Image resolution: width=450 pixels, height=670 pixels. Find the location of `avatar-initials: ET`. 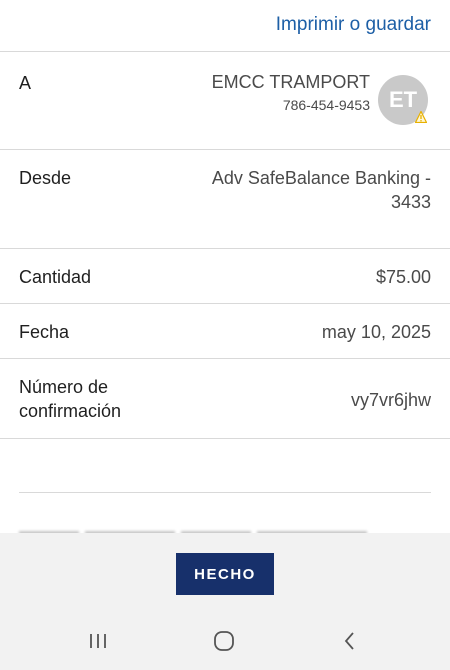

avatar-initials: ET is located at coordinates (403, 99).